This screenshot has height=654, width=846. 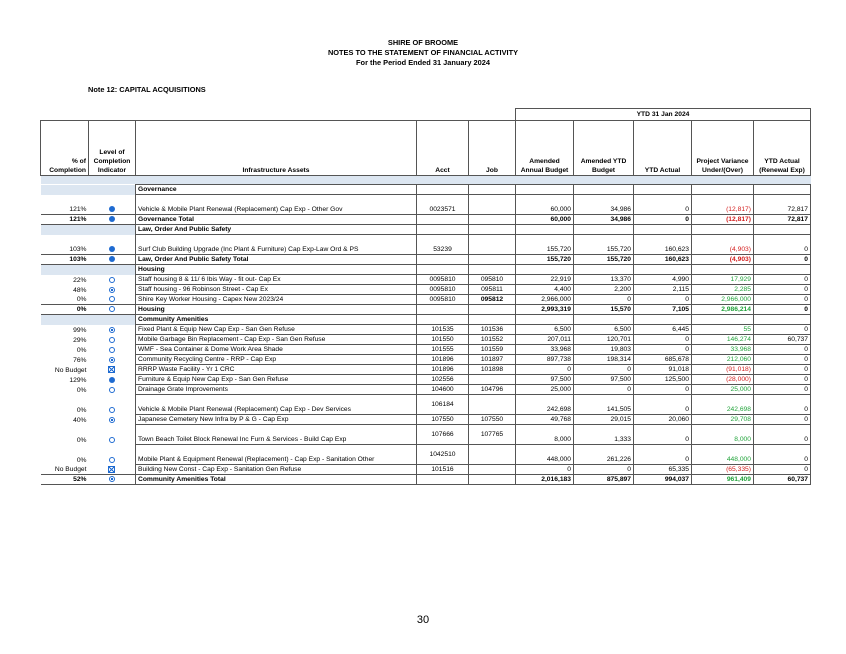 What do you see at coordinates (80, 360) in the screenshot?
I see `pct-cell: 76%` at bounding box center [80, 360].